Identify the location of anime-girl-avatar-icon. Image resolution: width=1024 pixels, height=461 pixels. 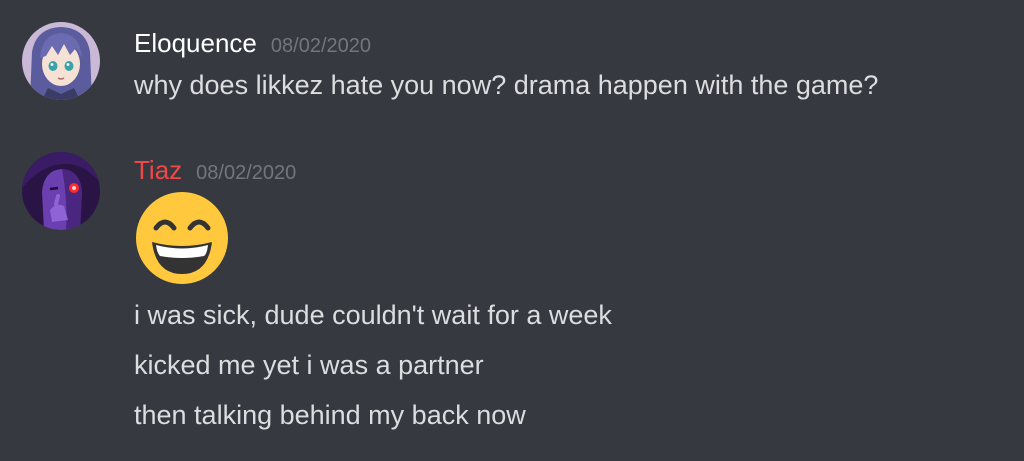
(61, 61).